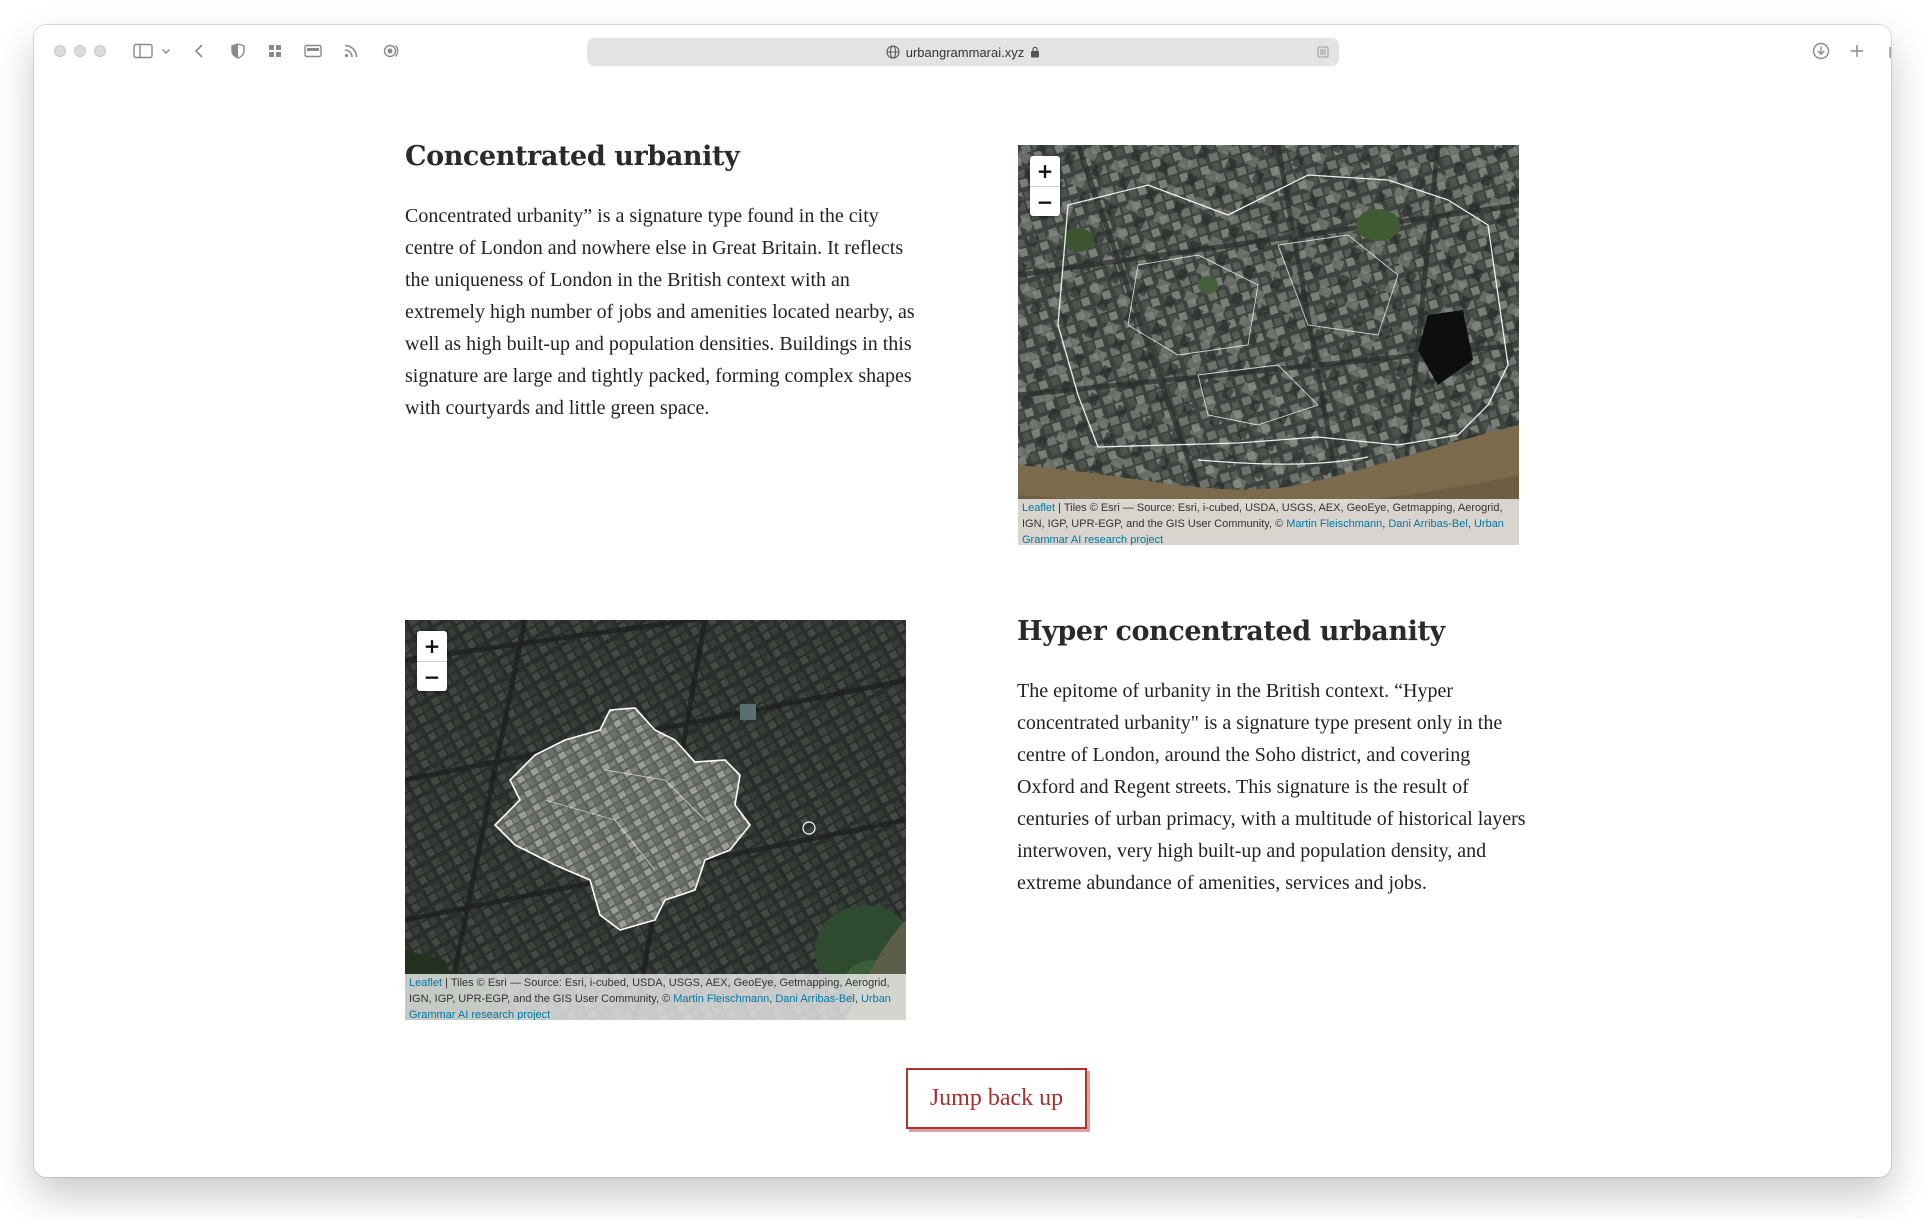  I want to click on address-bar: urbangrammarai.xyz, so click(963, 52).